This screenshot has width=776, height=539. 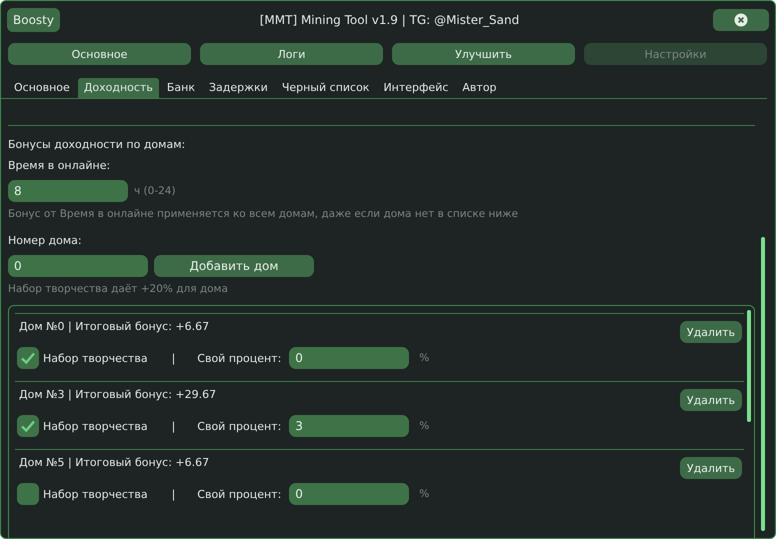 What do you see at coordinates (118, 289) in the screenshot?
I see `hint-text: Набор творчества даёт +20% для дома` at bounding box center [118, 289].